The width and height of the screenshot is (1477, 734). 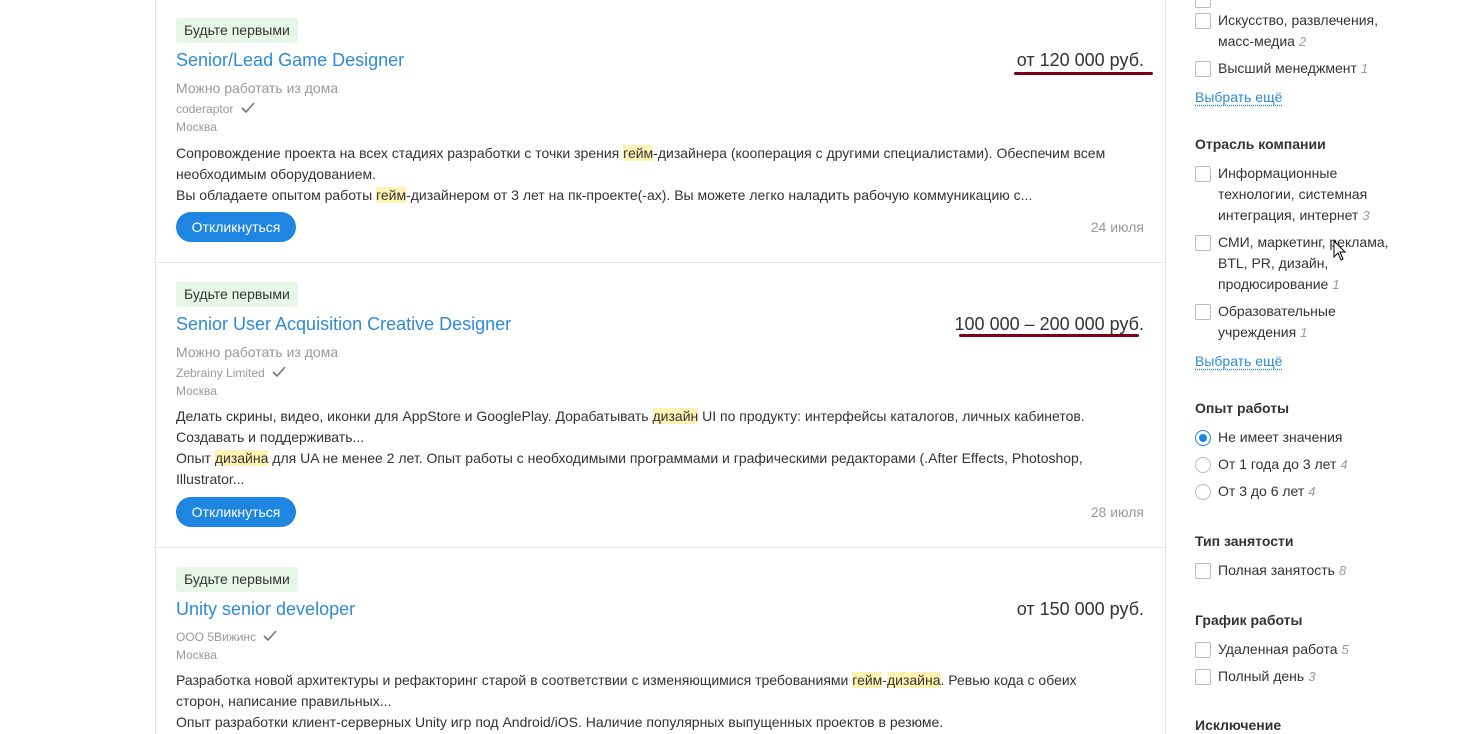 I want to click on salary: 100 000 – 200 000 руб., so click(x=1049, y=324).